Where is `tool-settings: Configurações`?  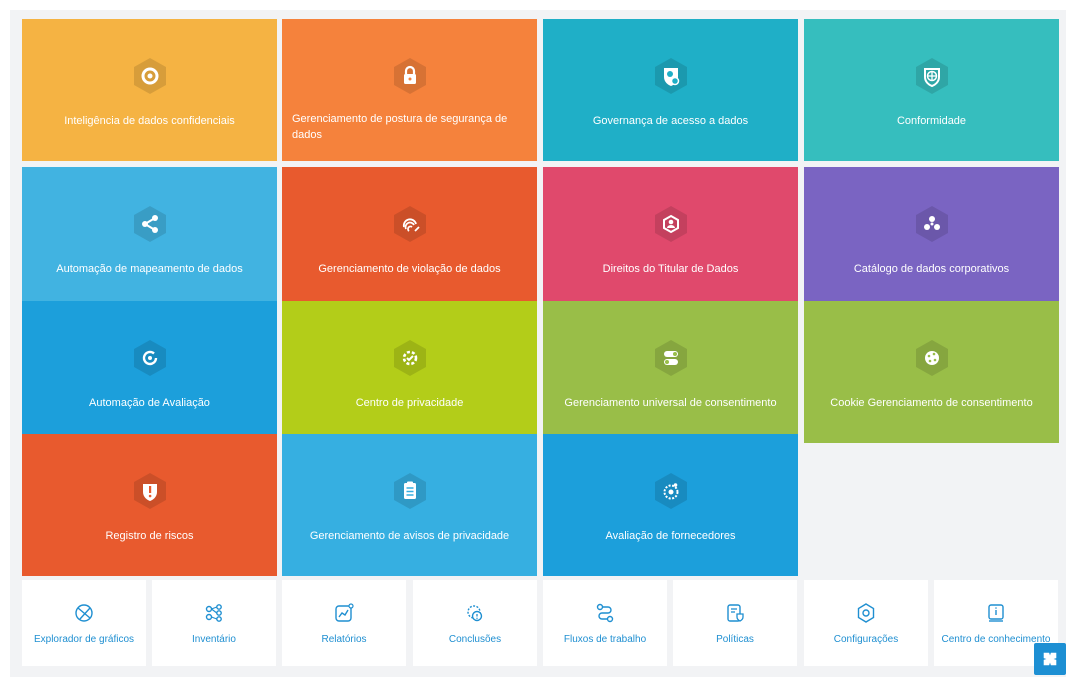 tool-settings: Configurações is located at coordinates (866, 623).